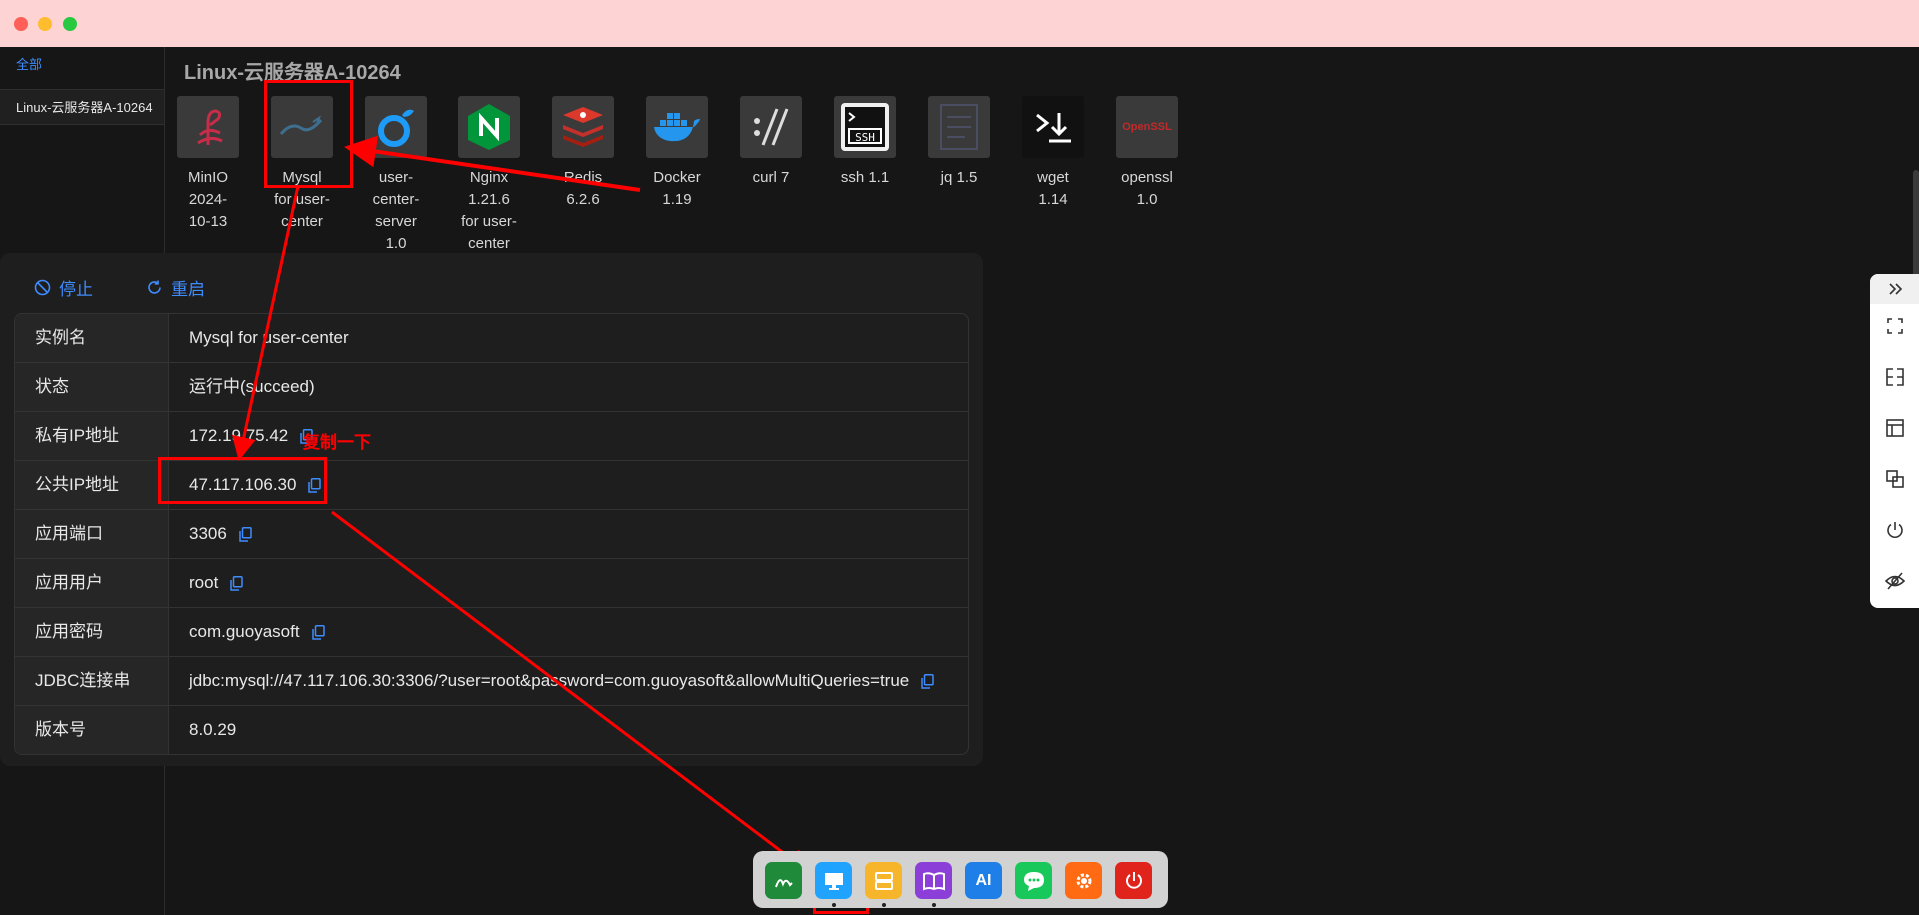  Describe the element at coordinates (76, 289) in the screenshot. I see `stop-label: 停止` at that location.